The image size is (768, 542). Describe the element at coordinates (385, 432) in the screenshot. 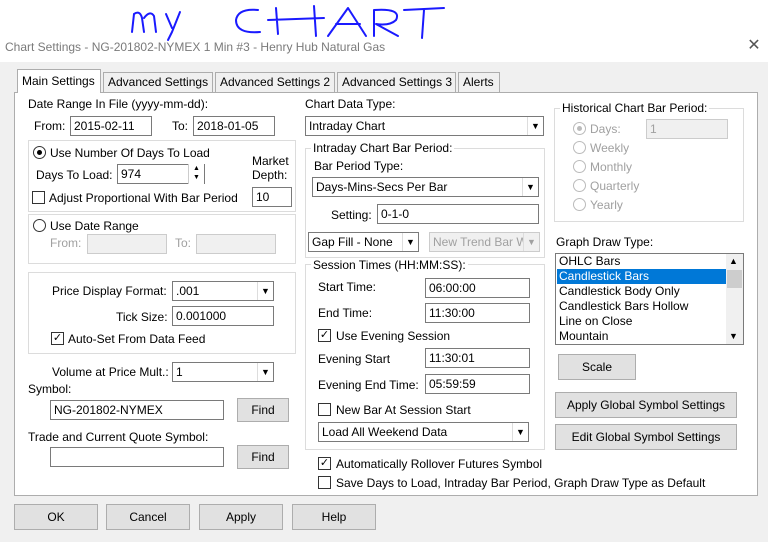

I see `weekend-data-value: Load All Weekend Data` at that location.